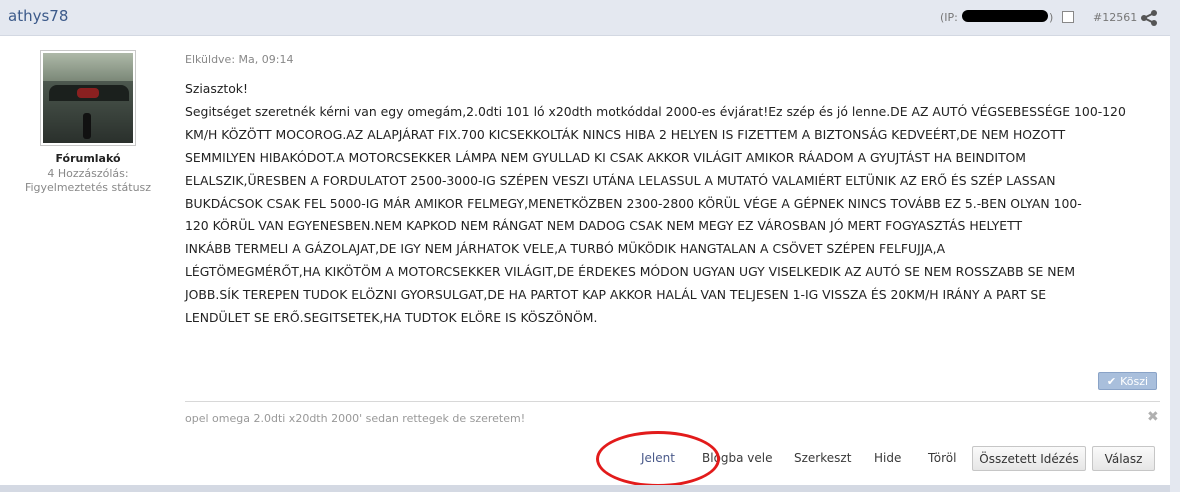  What do you see at coordinates (1029, 458) in the screenshot?
I see `multi-quote-button: Összetett Idézés` at bounding box center [1029, 458].